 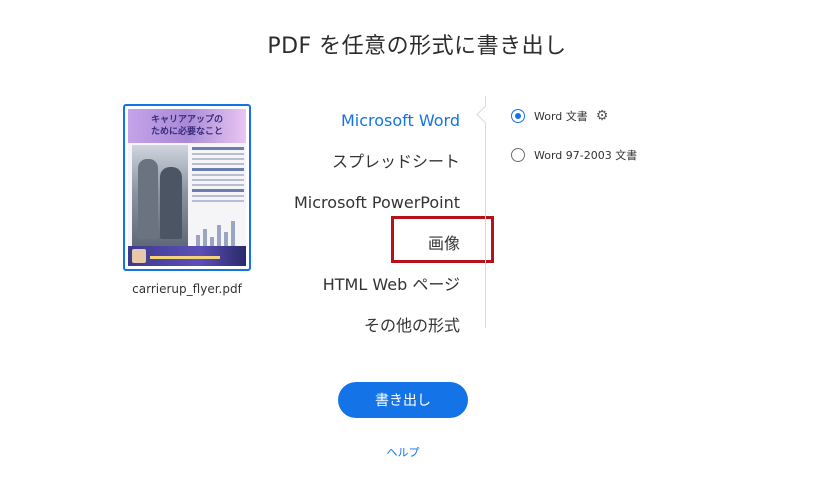 I want to click on help-link: ヘルプ, so click(x=403, y=452).